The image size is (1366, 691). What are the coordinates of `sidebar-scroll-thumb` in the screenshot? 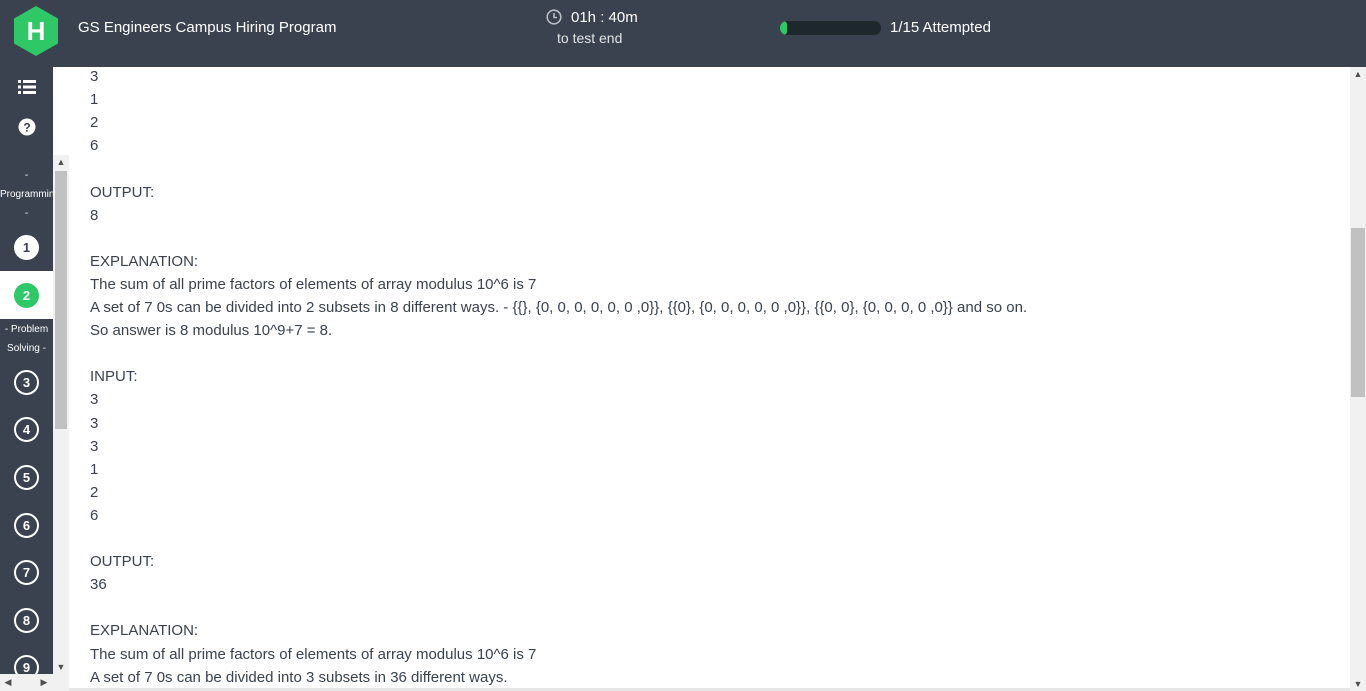 It's located at (61, 300).